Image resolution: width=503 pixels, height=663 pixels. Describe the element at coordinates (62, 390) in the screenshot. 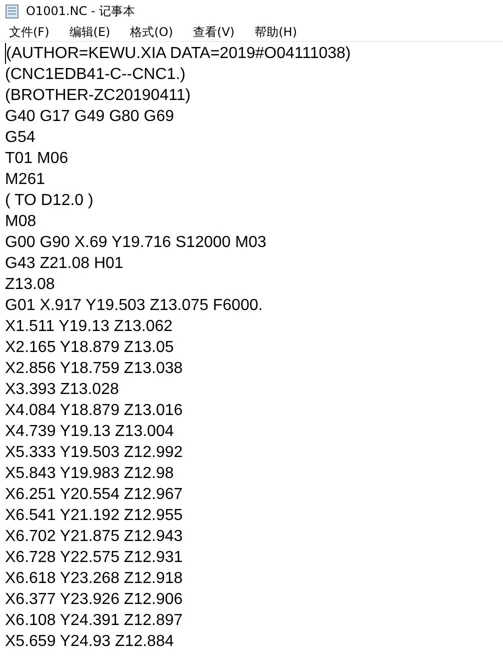

I see `code-line: X3.393 Z13.028` at that location.